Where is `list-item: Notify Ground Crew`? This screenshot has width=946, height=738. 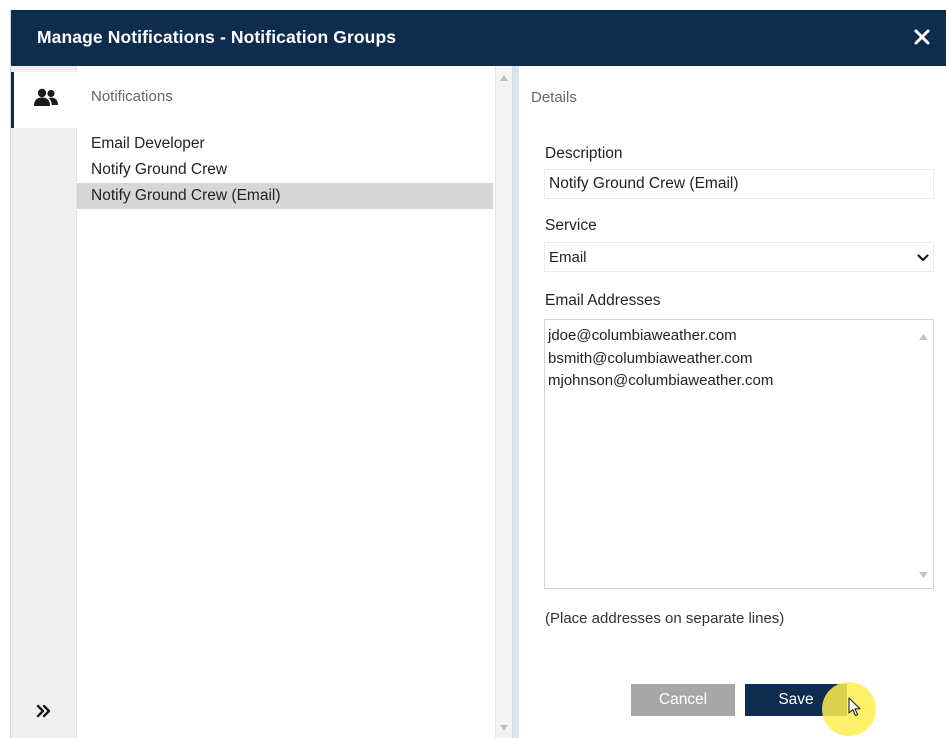
list-item: Notify Ground Crew is located at coordinates (285, 170).